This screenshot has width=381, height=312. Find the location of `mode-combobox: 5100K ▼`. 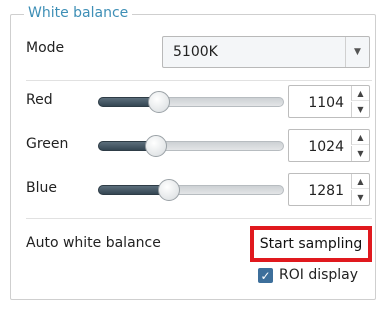

mode-combobox: 5100K ▼ is located at coordinates (266, 52).